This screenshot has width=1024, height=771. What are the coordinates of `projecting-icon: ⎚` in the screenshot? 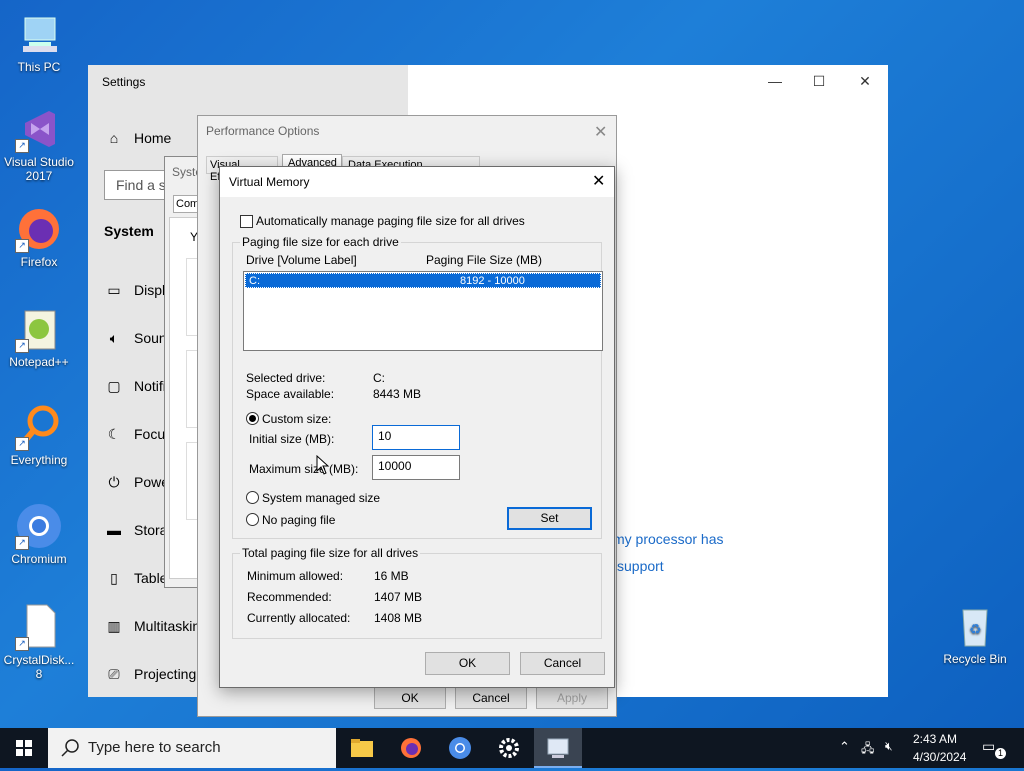 It's located at (114, 674).